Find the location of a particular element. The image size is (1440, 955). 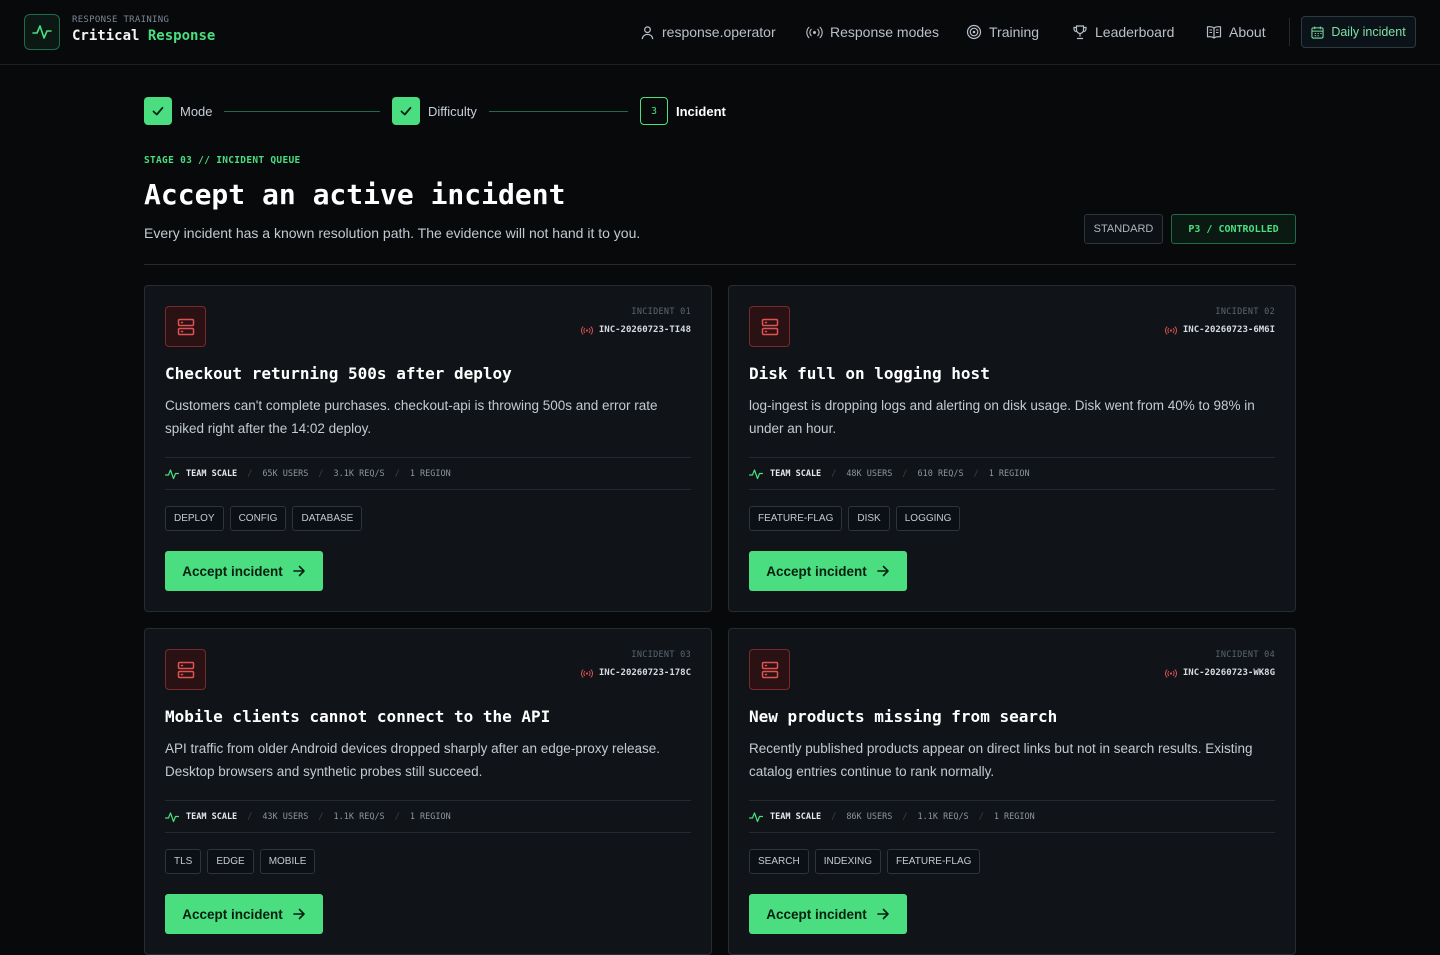

nav-label: Response modes is located at coordinates (884, 32).